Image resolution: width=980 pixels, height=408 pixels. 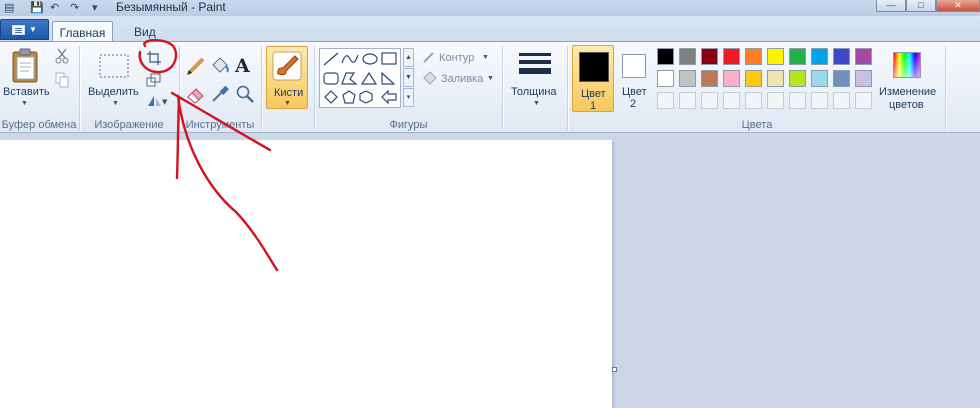 What do you see at coordinates (289, 93) in the screenshot?
I see `brushes-label: Кисти` at bounding box center [289, 93].